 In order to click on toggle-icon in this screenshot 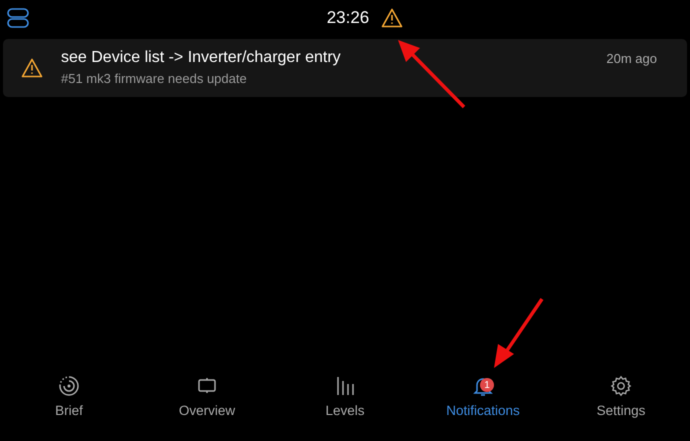, I will do `click(18, 18)`.